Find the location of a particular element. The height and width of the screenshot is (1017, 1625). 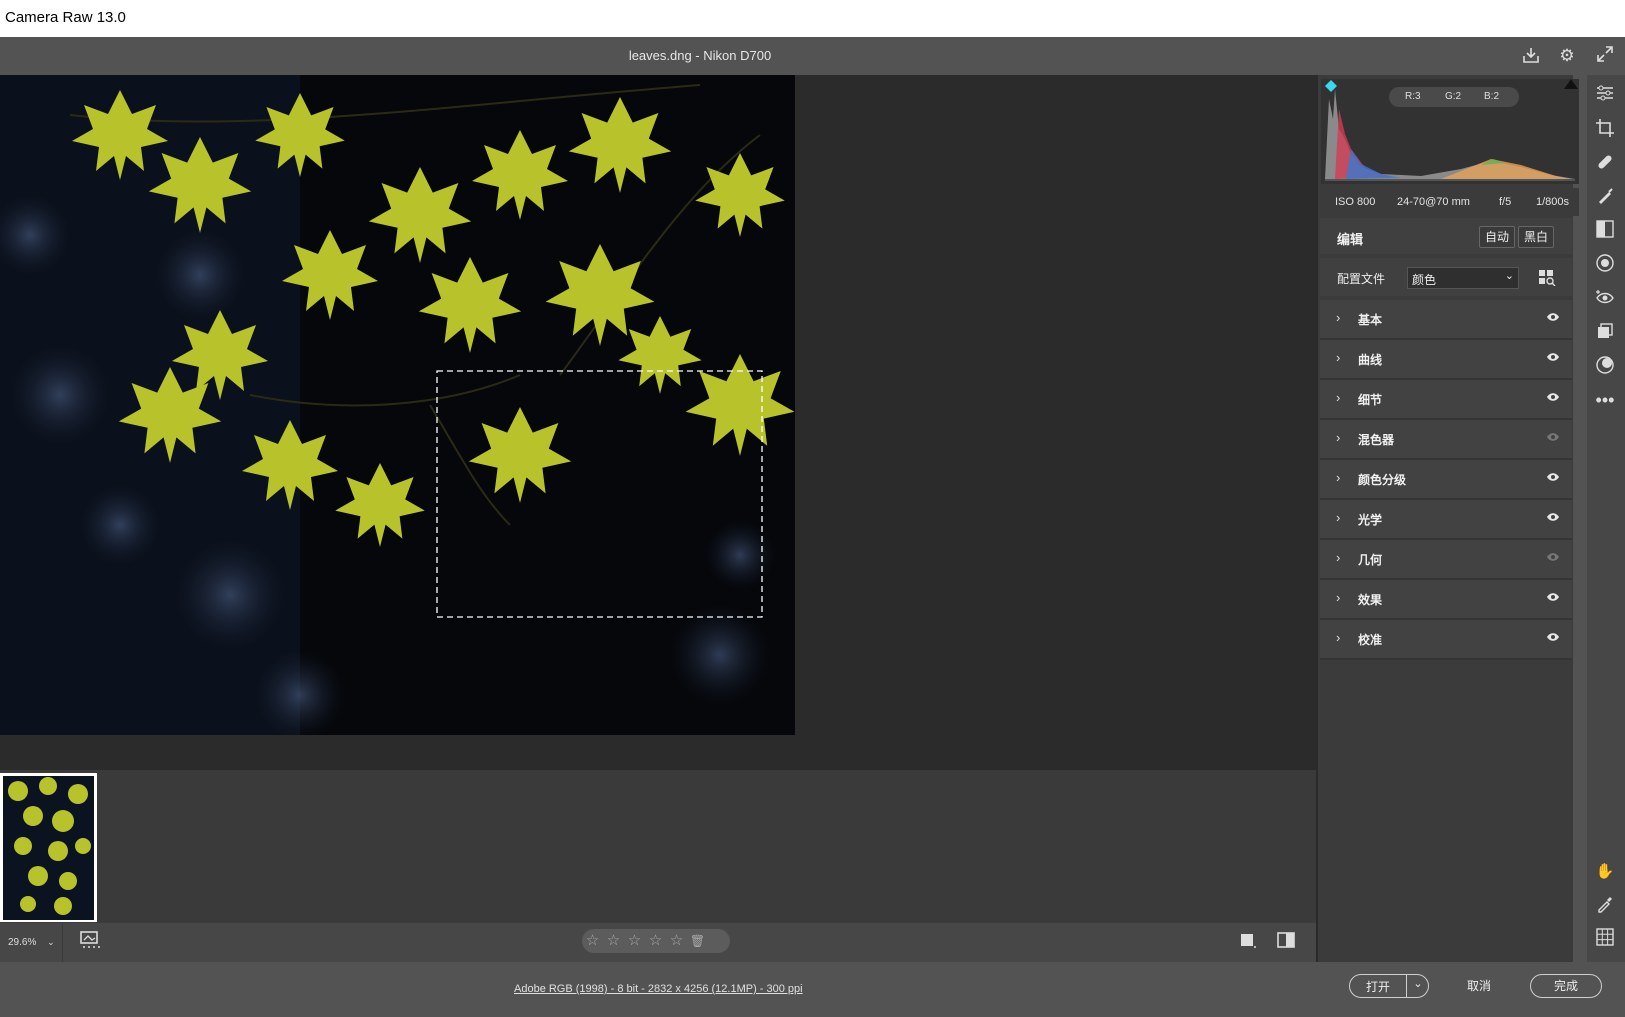

file-title: leaves.dng - Nikon D700 is located at coordinates (700, 55).